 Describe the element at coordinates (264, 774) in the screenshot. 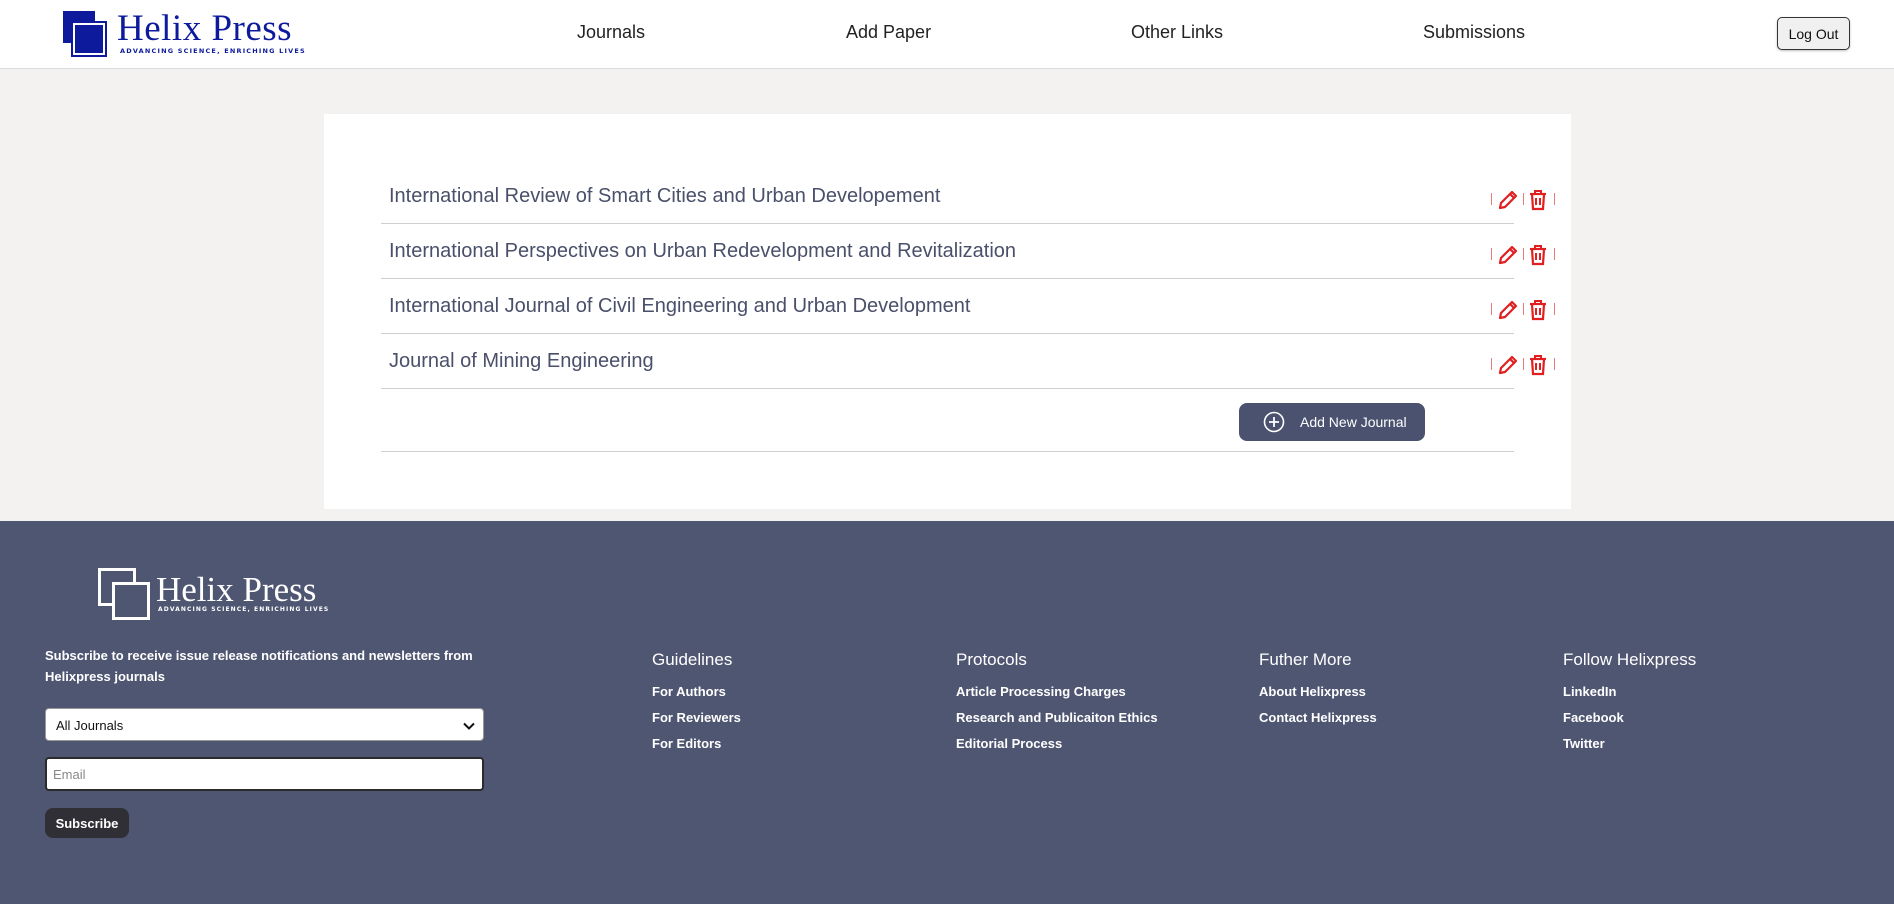

I see `email-field` at that location.